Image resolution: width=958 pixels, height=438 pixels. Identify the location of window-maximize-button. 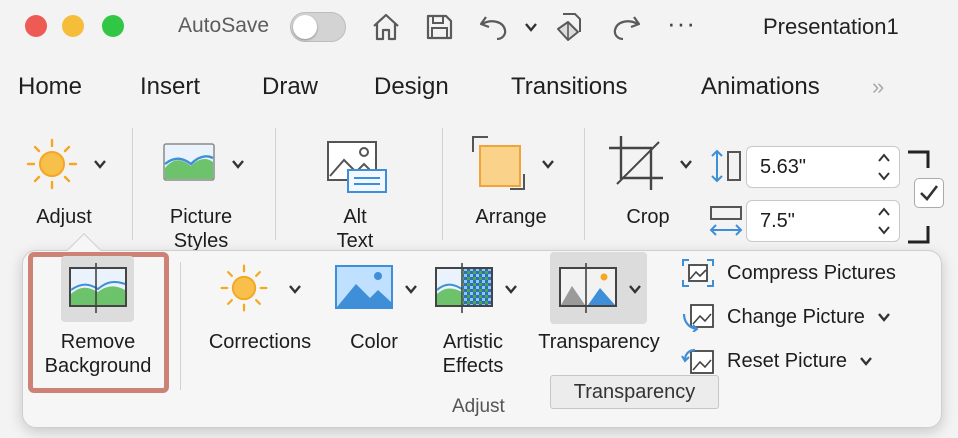
(113, 26).